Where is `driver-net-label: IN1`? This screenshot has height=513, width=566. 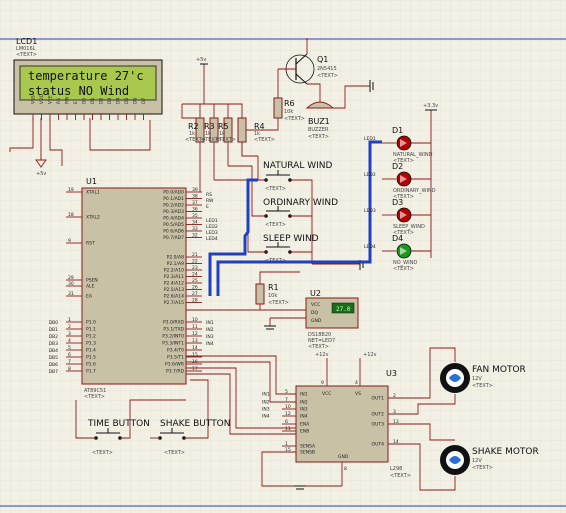 driver-net-label: IN1 is located at coordinates (266, 395).